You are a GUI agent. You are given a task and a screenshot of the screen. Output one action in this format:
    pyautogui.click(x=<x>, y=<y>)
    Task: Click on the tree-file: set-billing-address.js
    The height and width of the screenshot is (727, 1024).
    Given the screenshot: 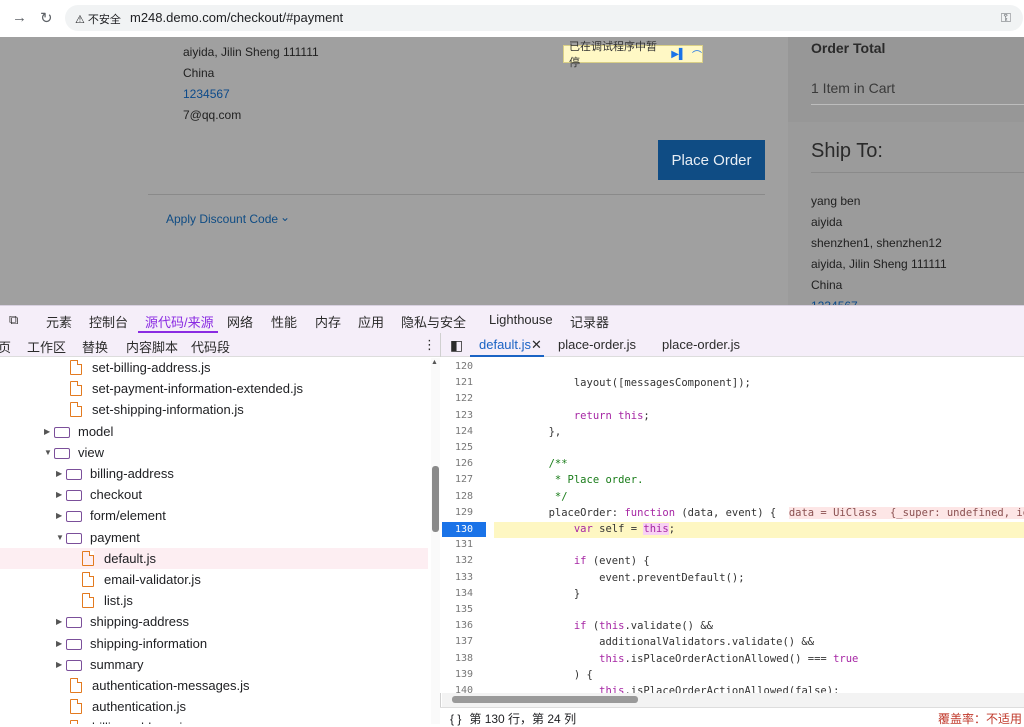 What is the action you would take?
    pyautogui.click(x=214, y=367)
    